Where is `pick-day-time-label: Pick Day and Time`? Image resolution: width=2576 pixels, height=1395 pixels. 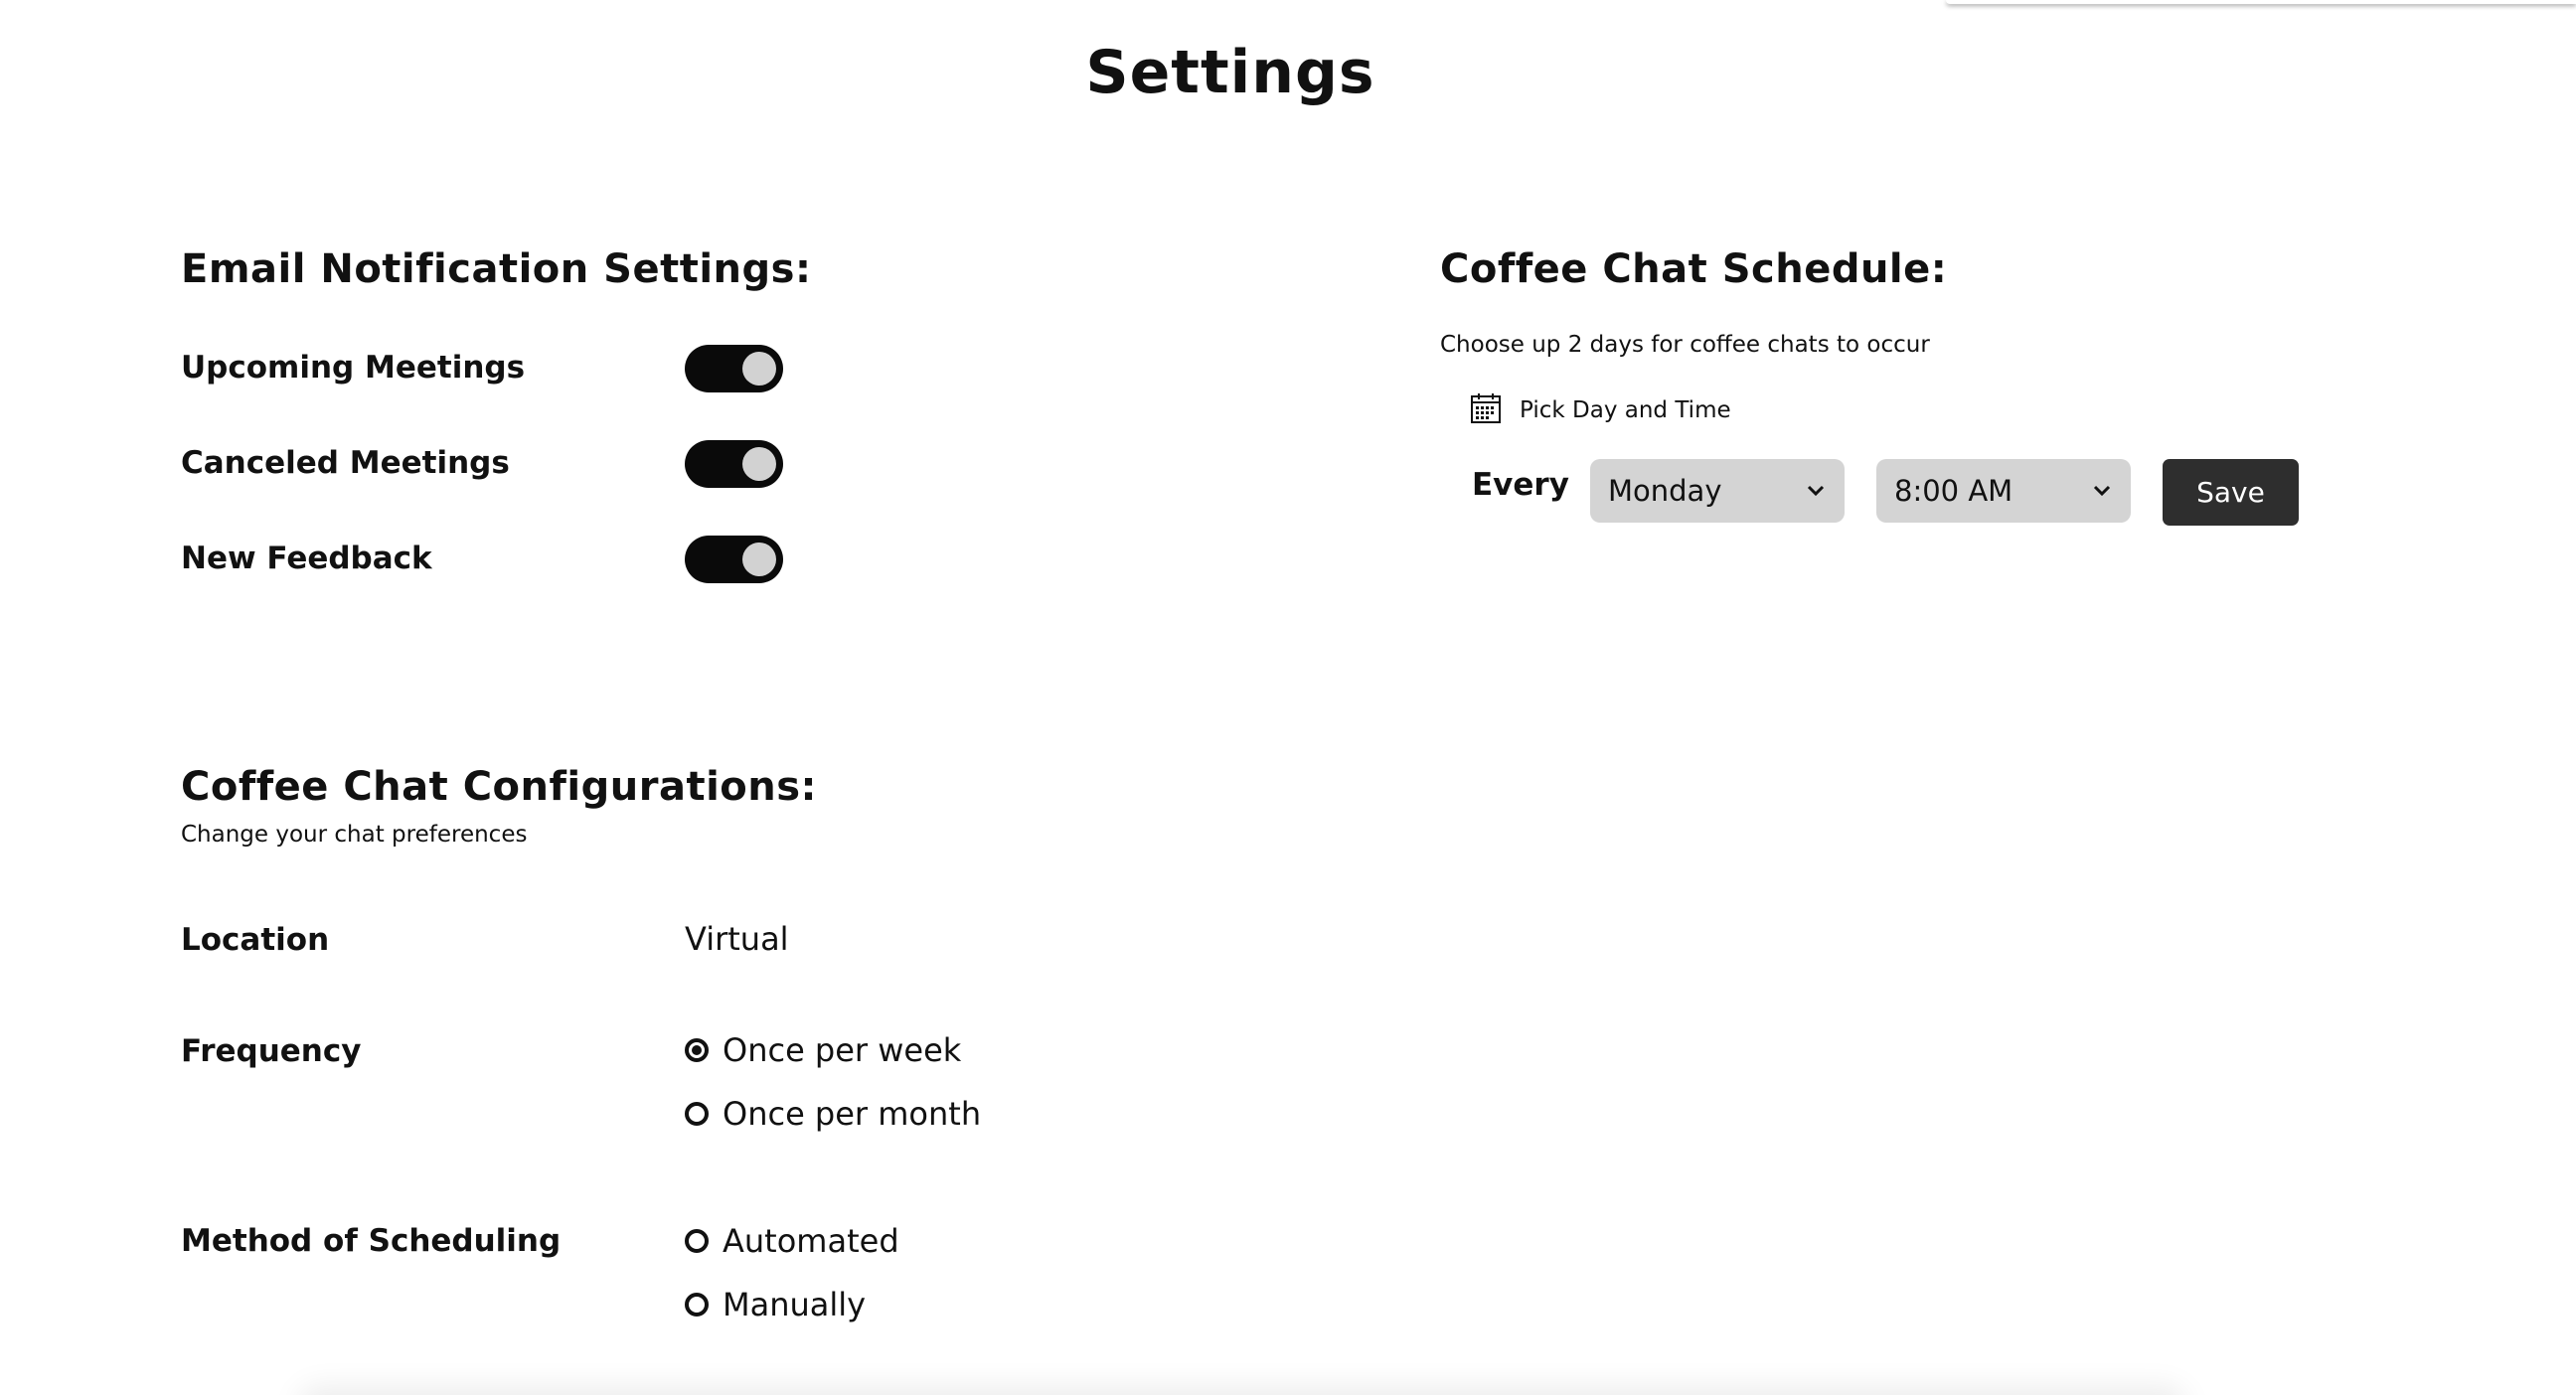
pick-day-time-label: Pick Day and Time is located at coordinates (1625, 410).